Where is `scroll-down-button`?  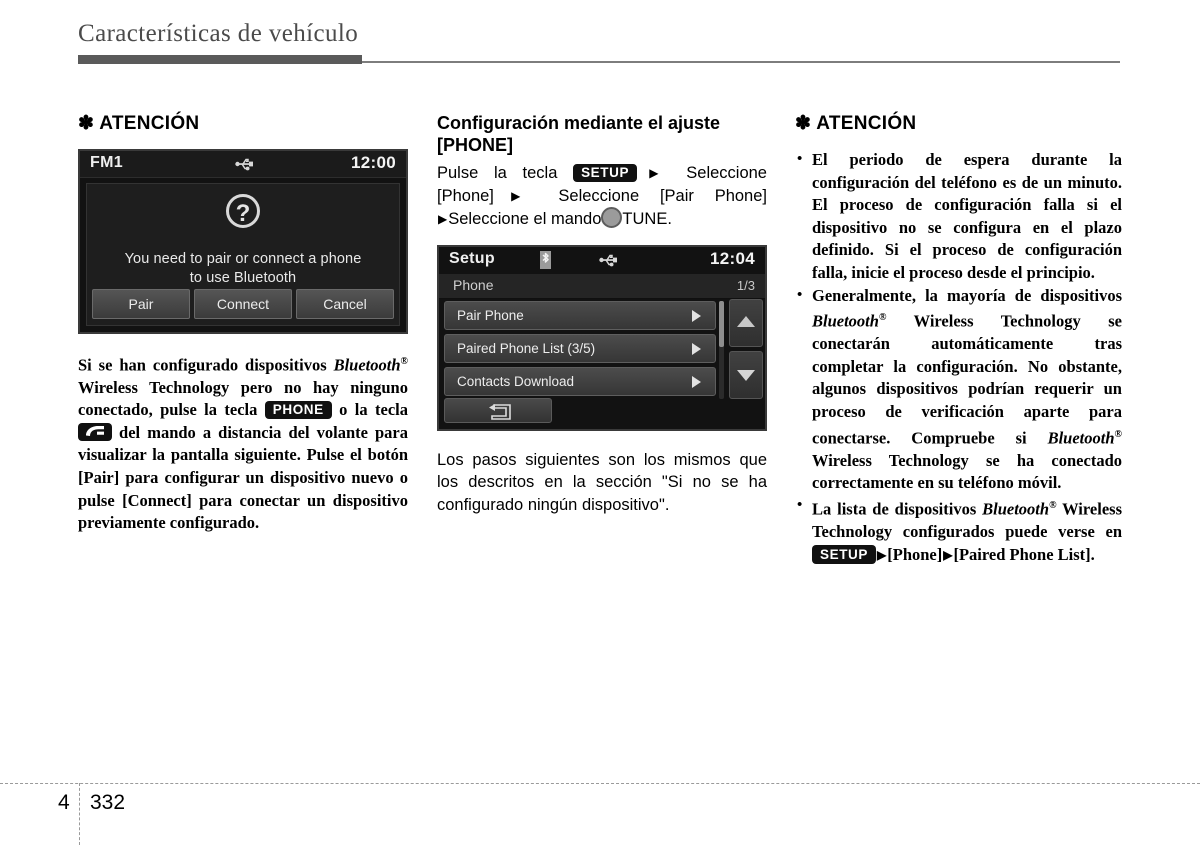 scroll-down-button is located at coordinates (746, 374).